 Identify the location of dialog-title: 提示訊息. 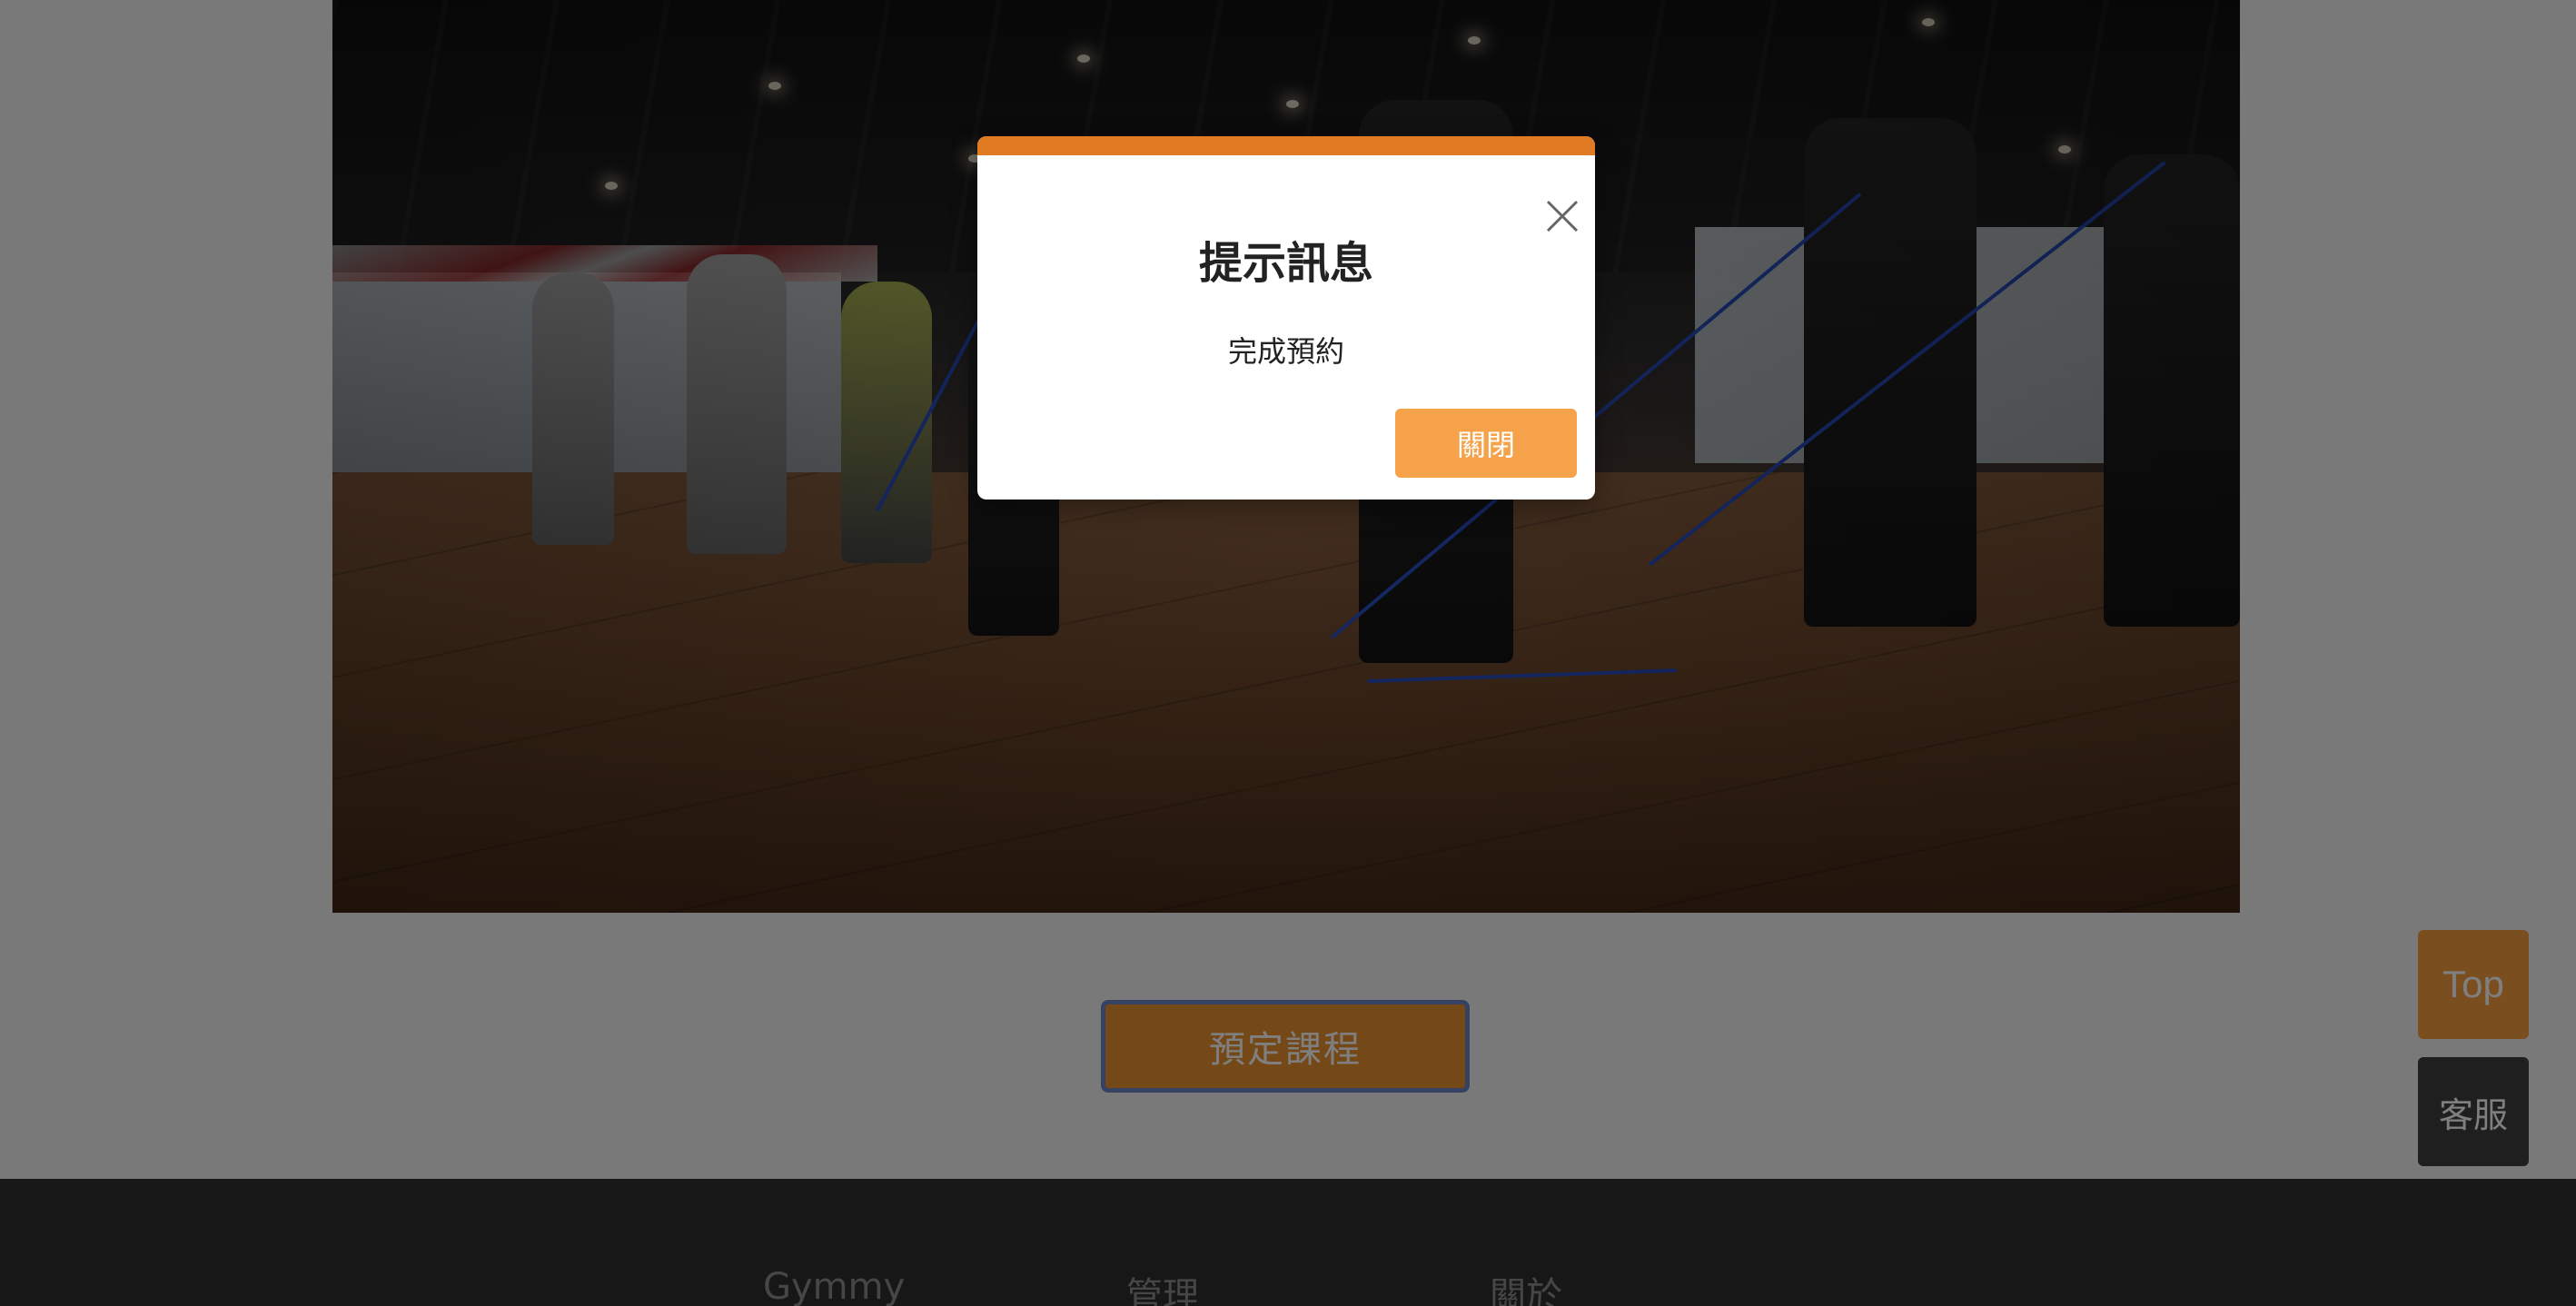
(1285, 264).